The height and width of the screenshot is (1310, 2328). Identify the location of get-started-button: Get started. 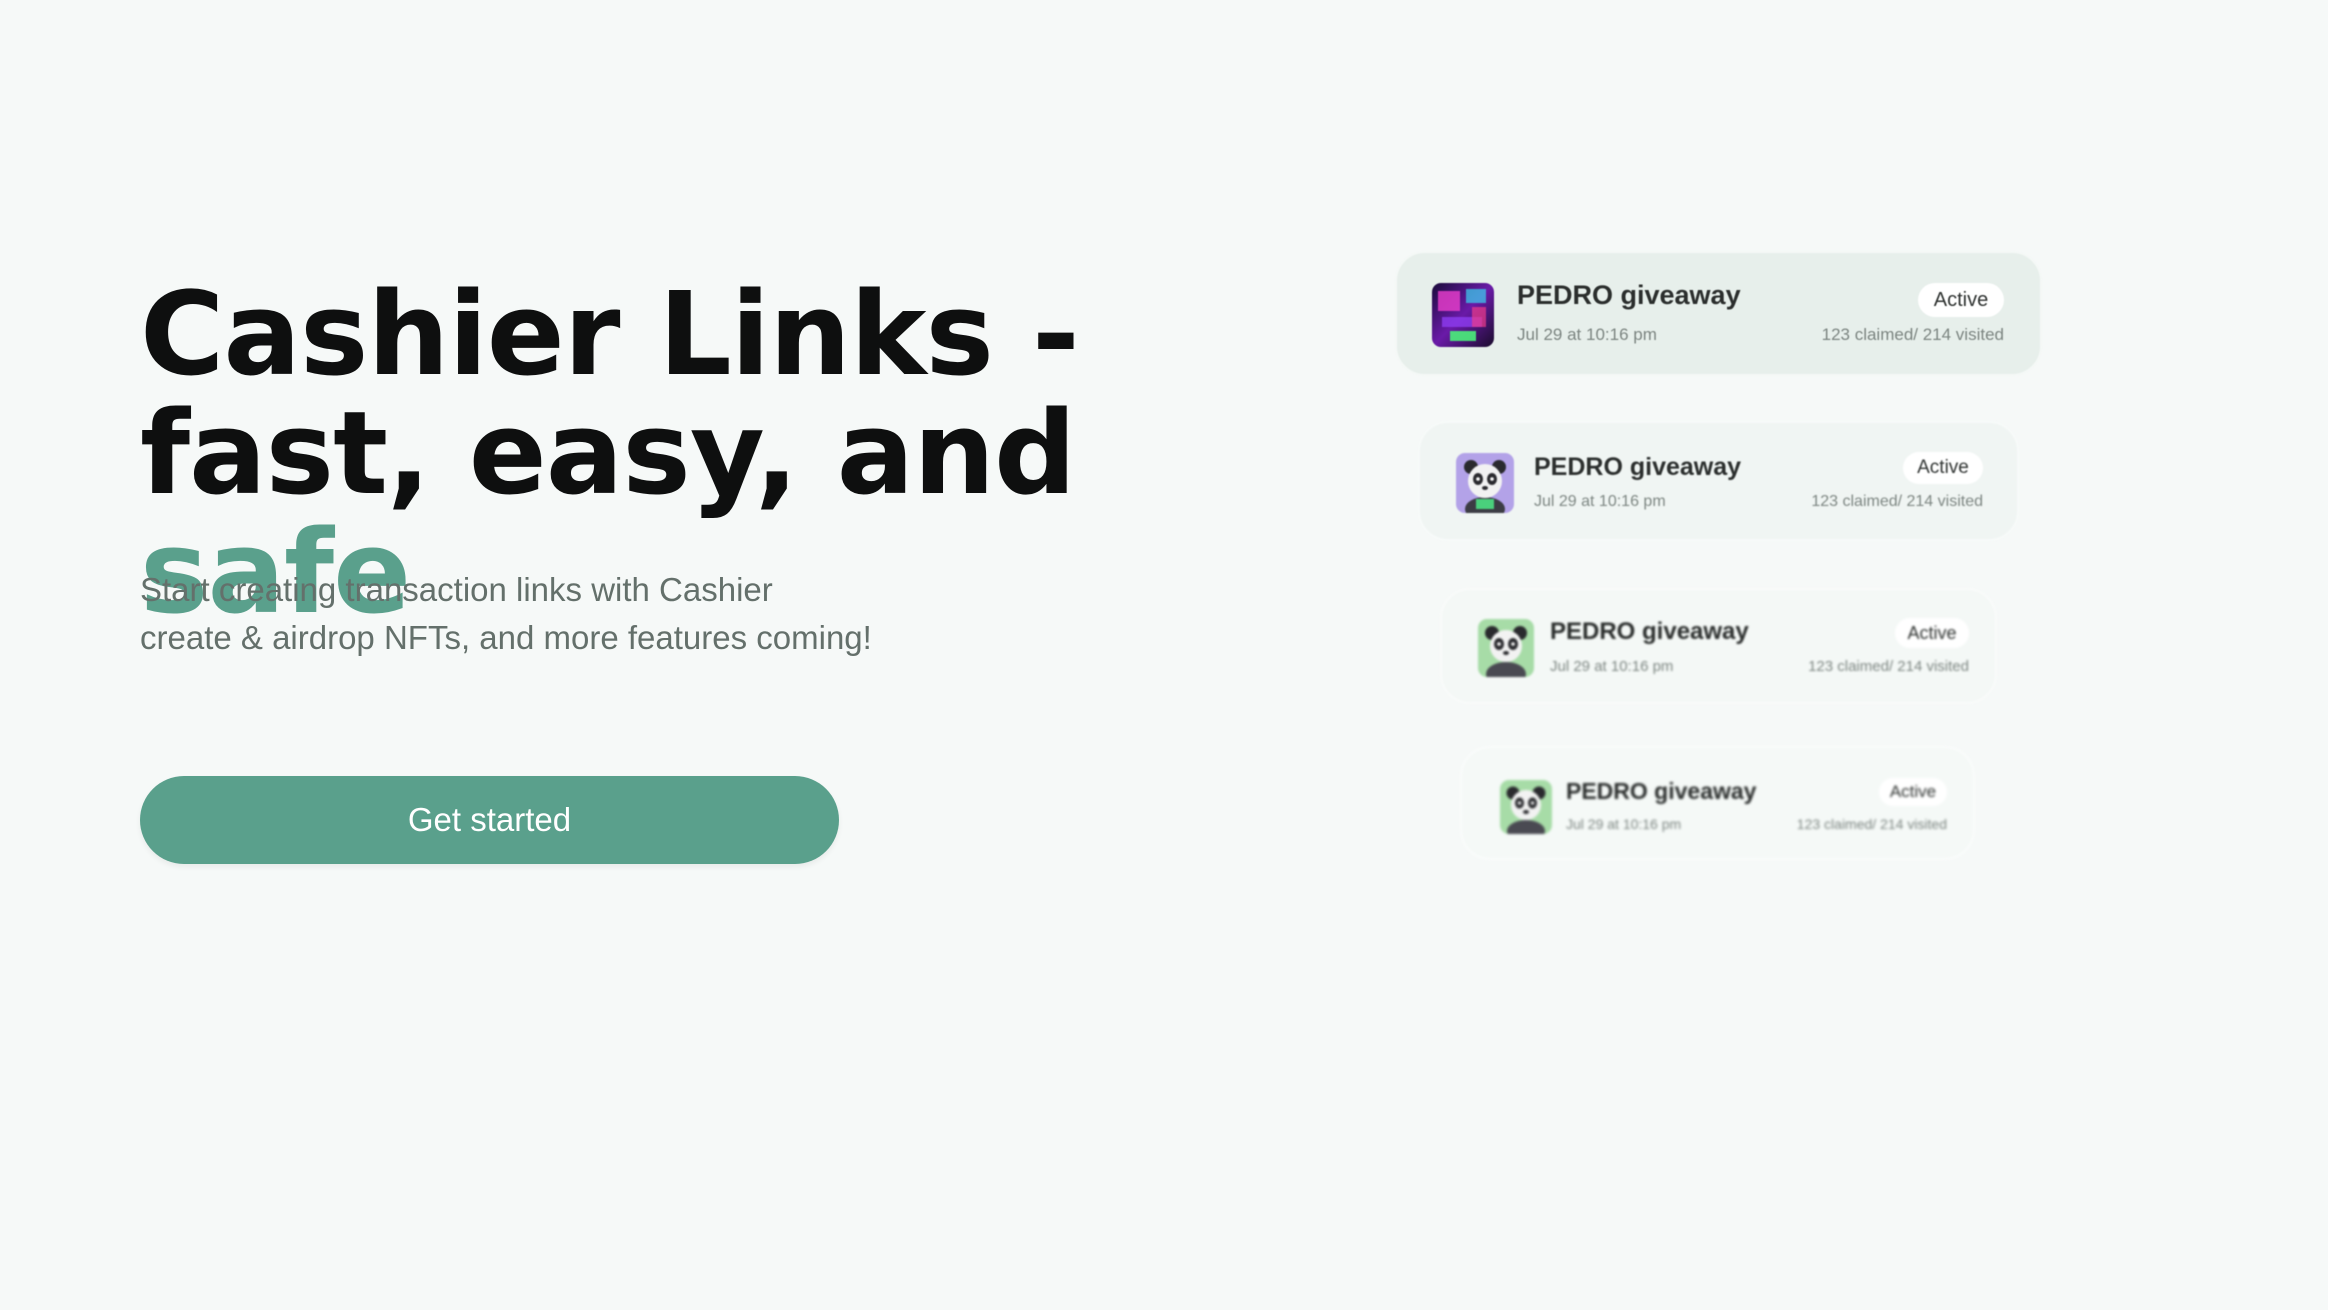
(489, 820).